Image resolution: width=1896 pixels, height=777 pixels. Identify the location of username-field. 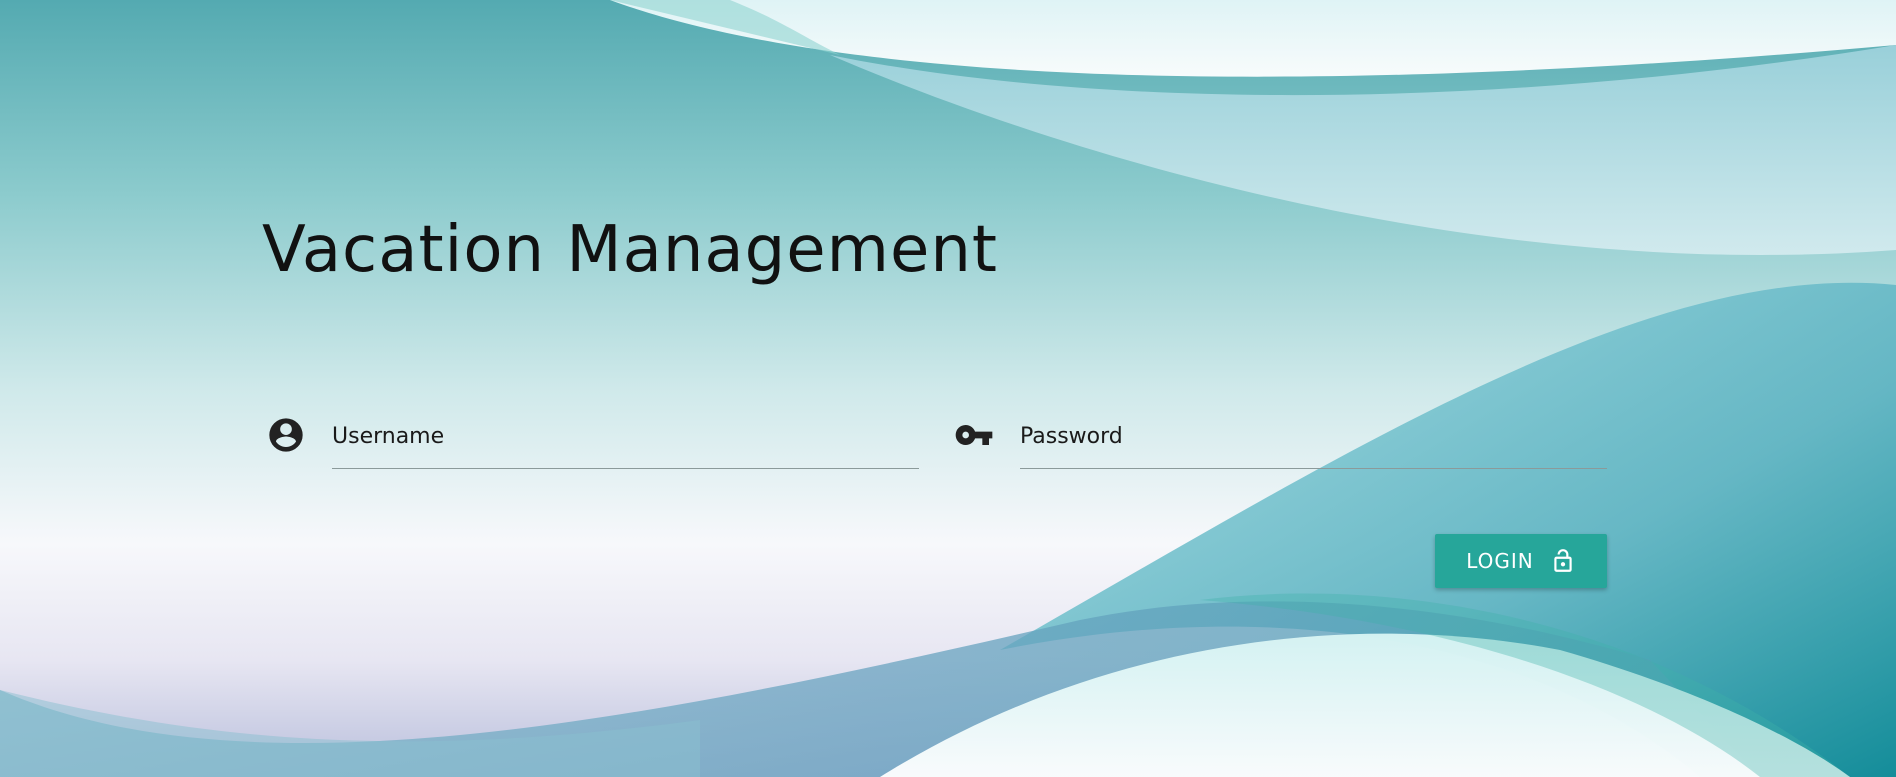
(592, 441).